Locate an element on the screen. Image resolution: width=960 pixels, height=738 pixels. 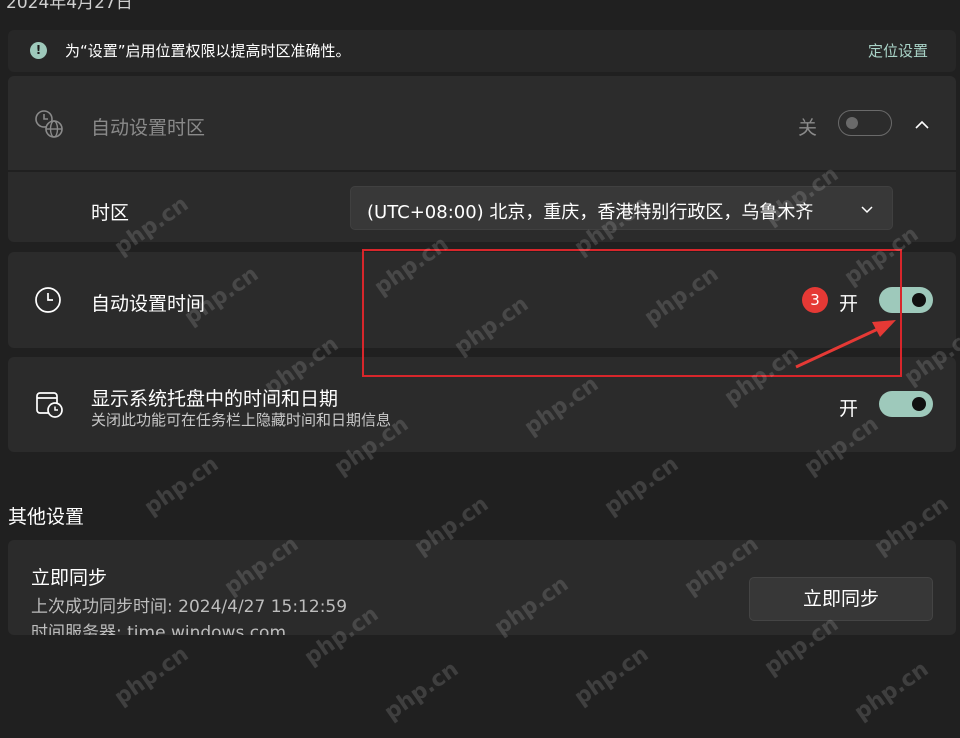
other-settings-heading: 其他设置 is located at coordinates (46, 517).